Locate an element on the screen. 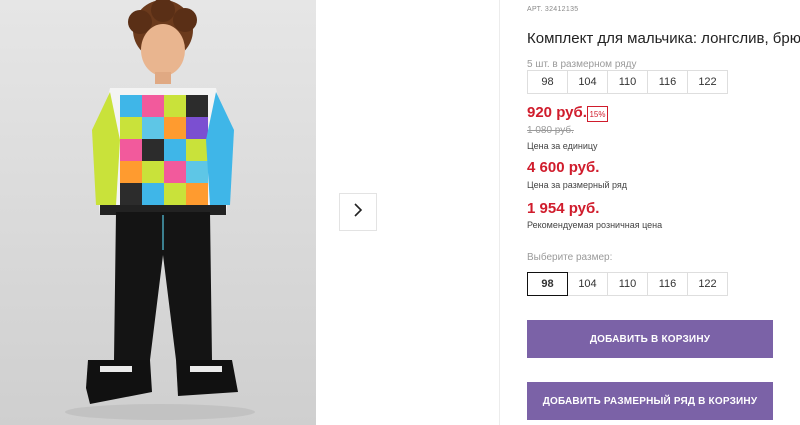  pack-size-98: 98 is located at coordinates (547, 82).